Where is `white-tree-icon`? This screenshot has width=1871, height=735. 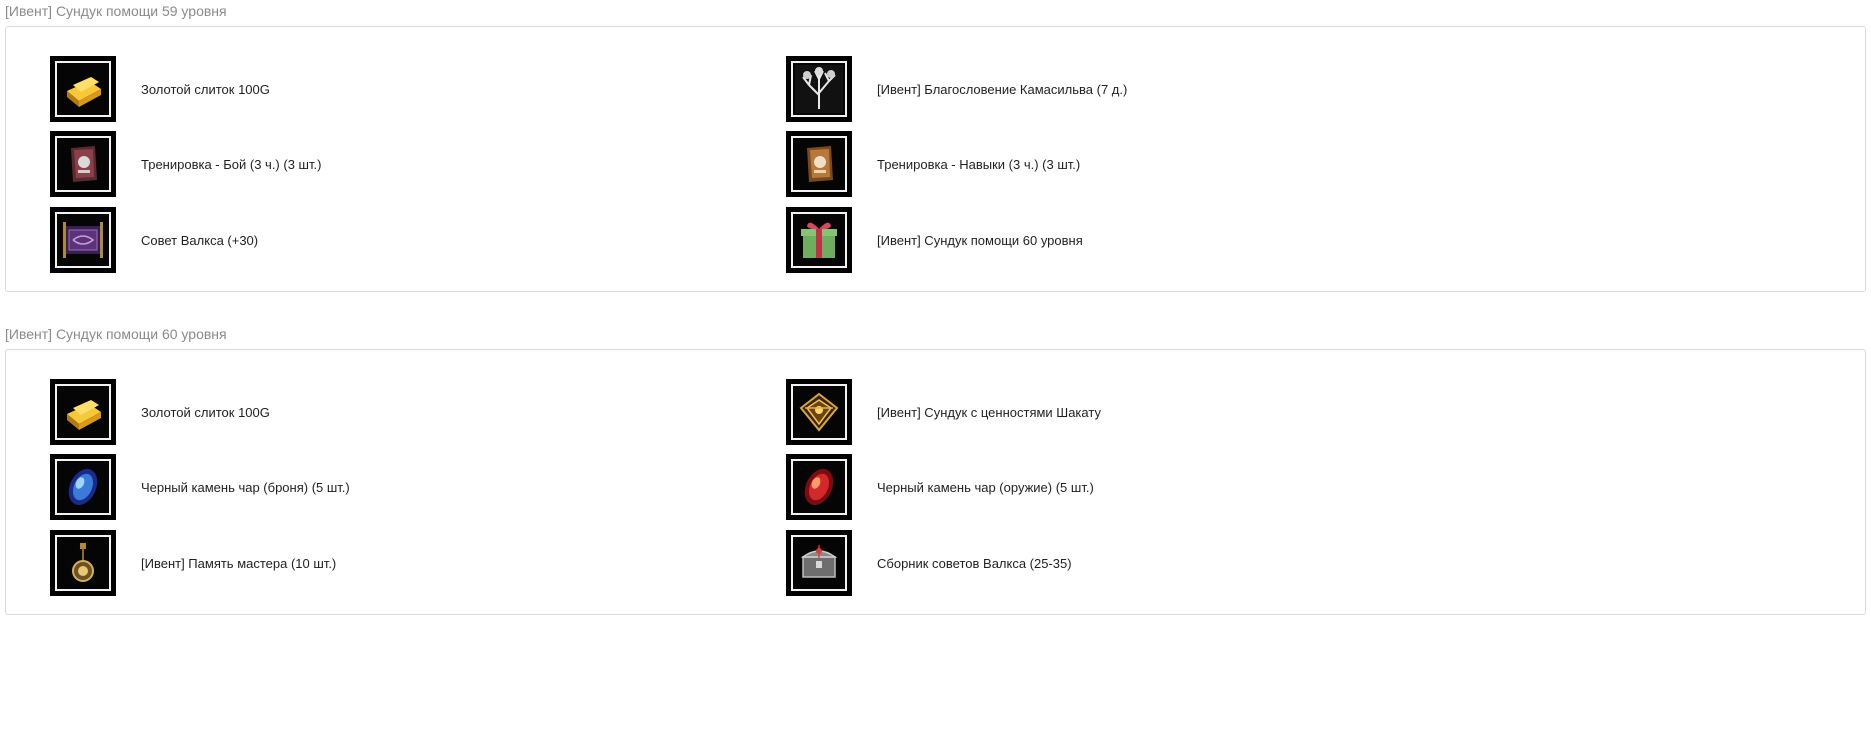
white-tree-icon is located at coordinates (819, 89).